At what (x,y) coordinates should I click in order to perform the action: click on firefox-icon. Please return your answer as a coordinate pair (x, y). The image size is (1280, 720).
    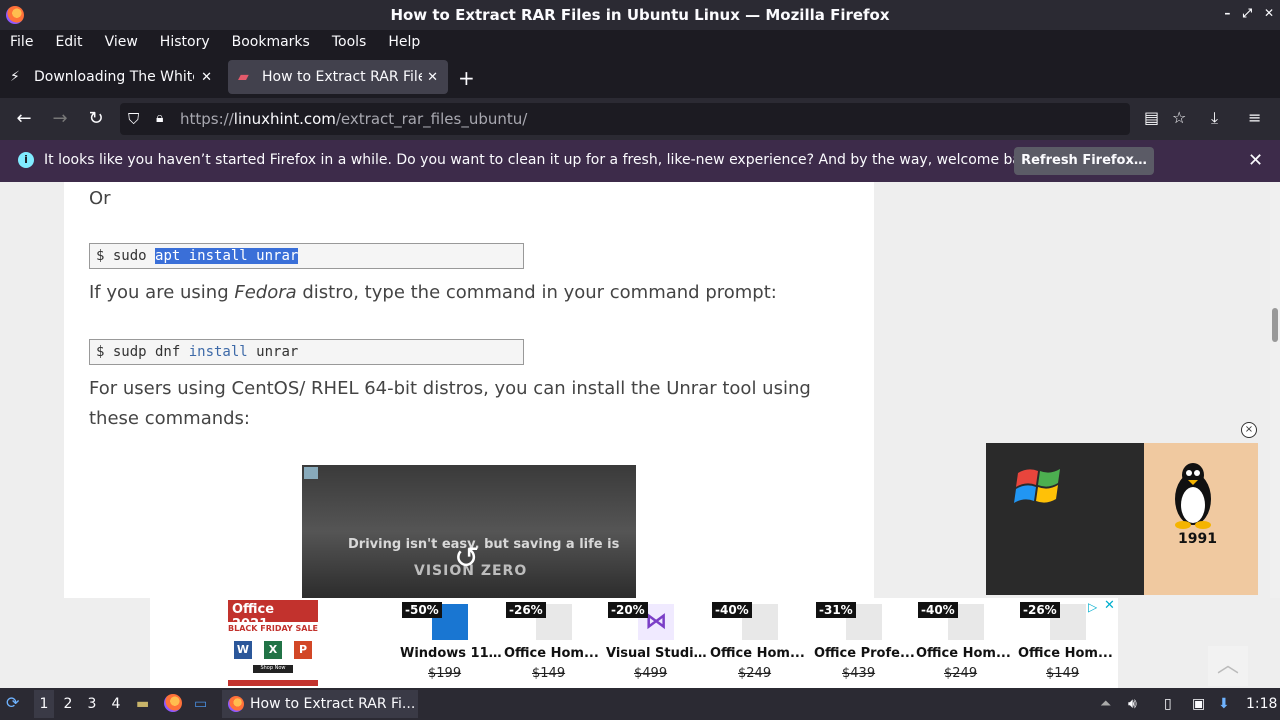
    Looking at the image, I should click on (236, 704).